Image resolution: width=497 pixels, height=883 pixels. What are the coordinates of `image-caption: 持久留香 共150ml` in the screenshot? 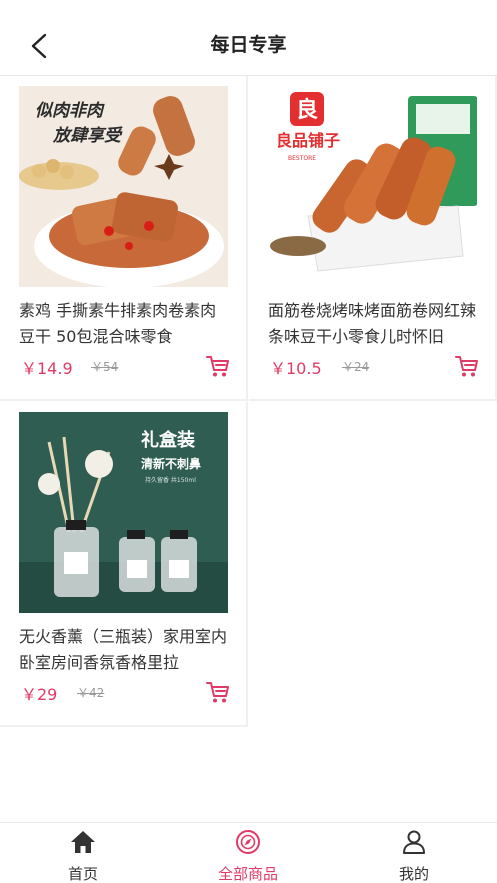 It's located at (170, 480).